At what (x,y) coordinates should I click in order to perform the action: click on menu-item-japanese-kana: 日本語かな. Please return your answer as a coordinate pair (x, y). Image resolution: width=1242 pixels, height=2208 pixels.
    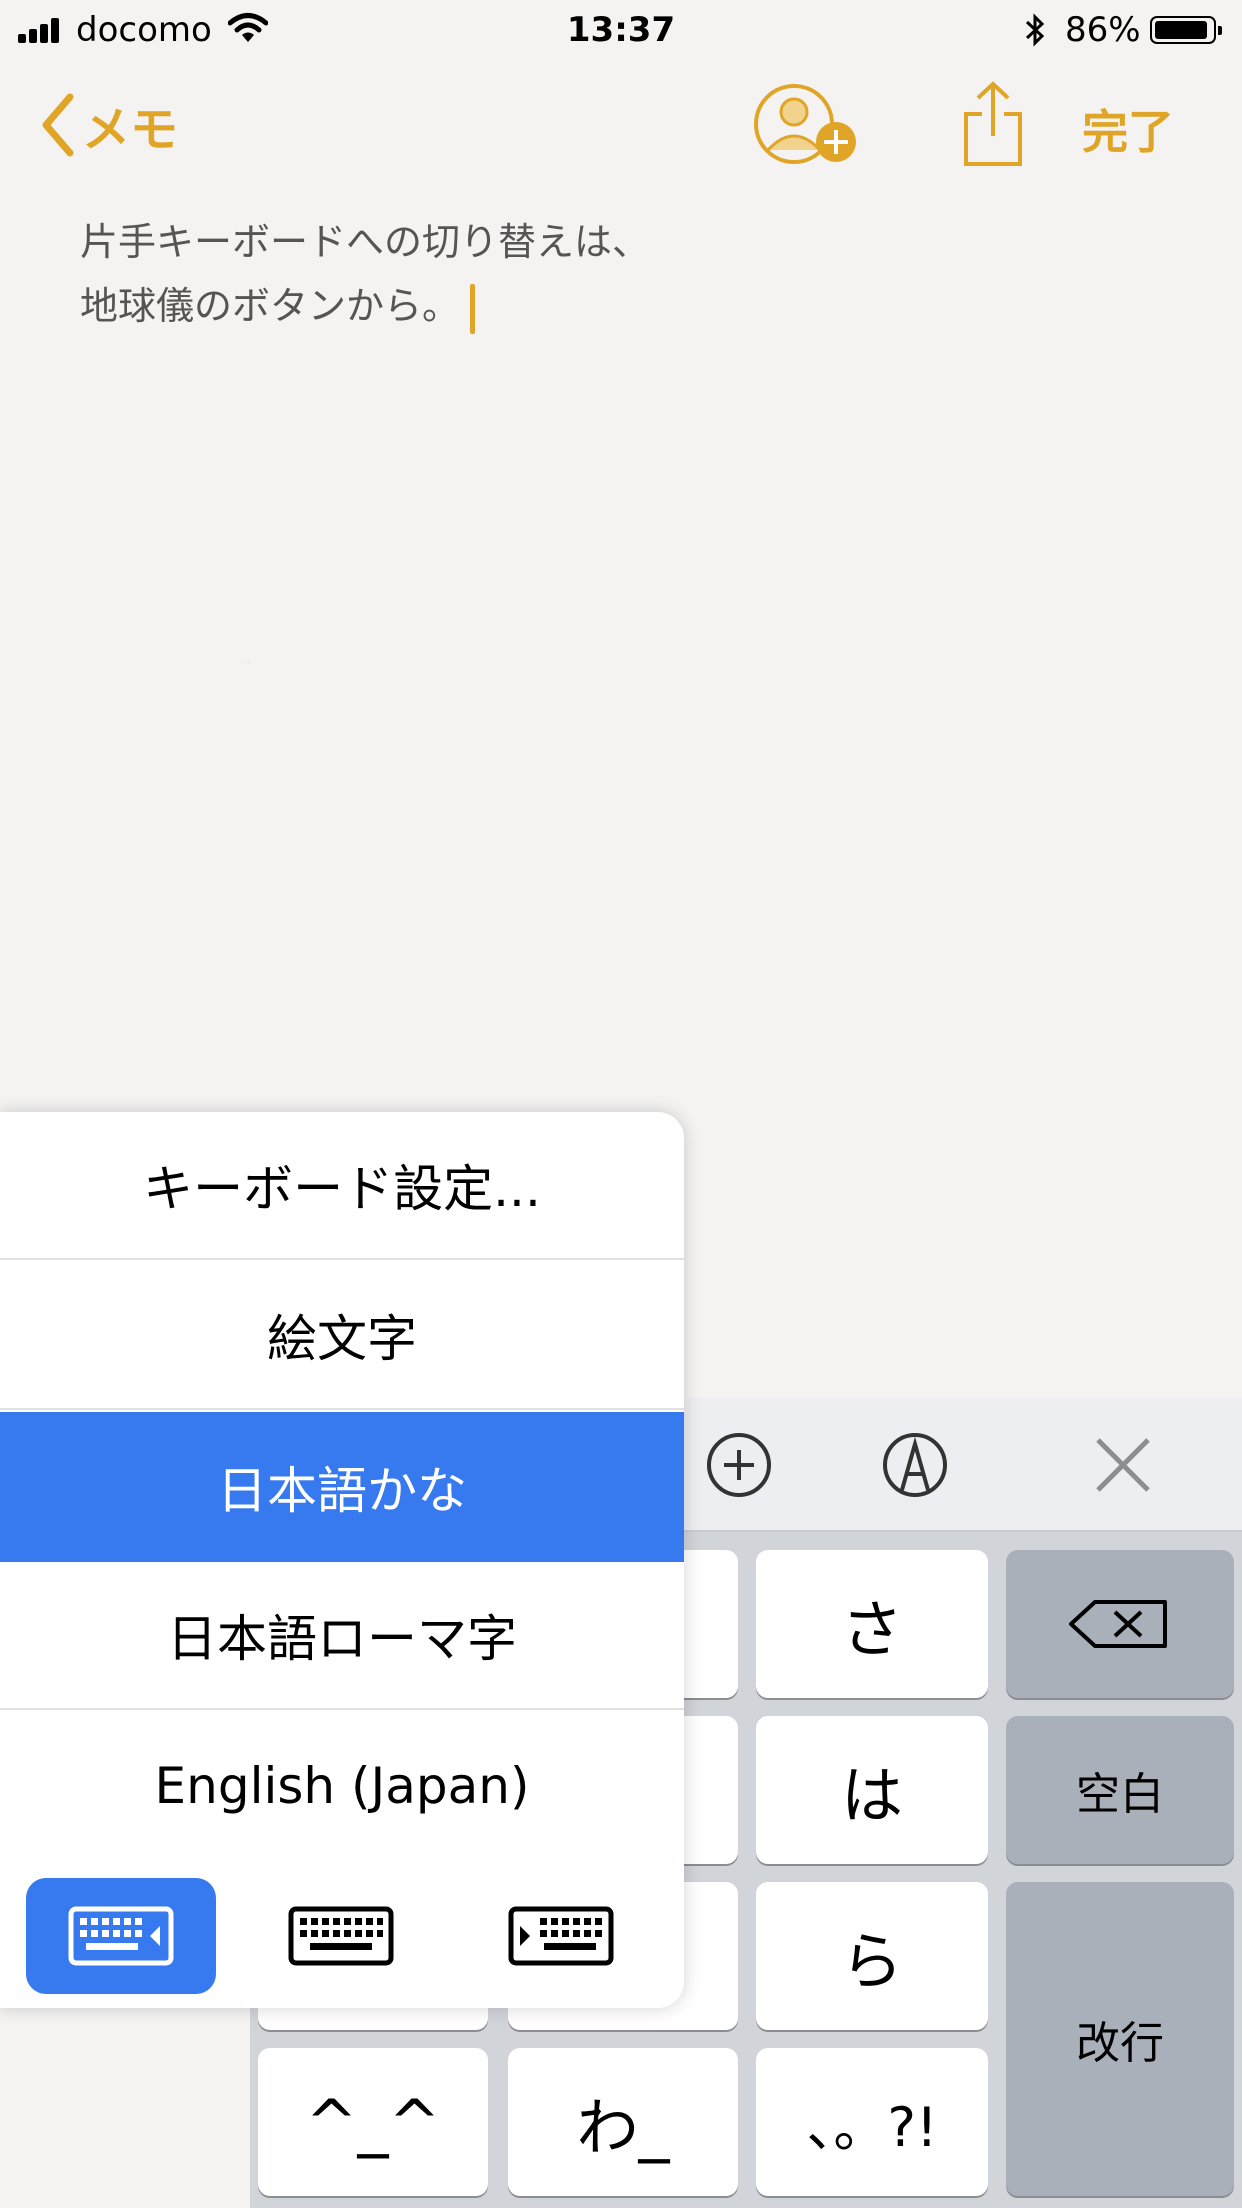
    Looking at the image, I should click on (342, 1487).